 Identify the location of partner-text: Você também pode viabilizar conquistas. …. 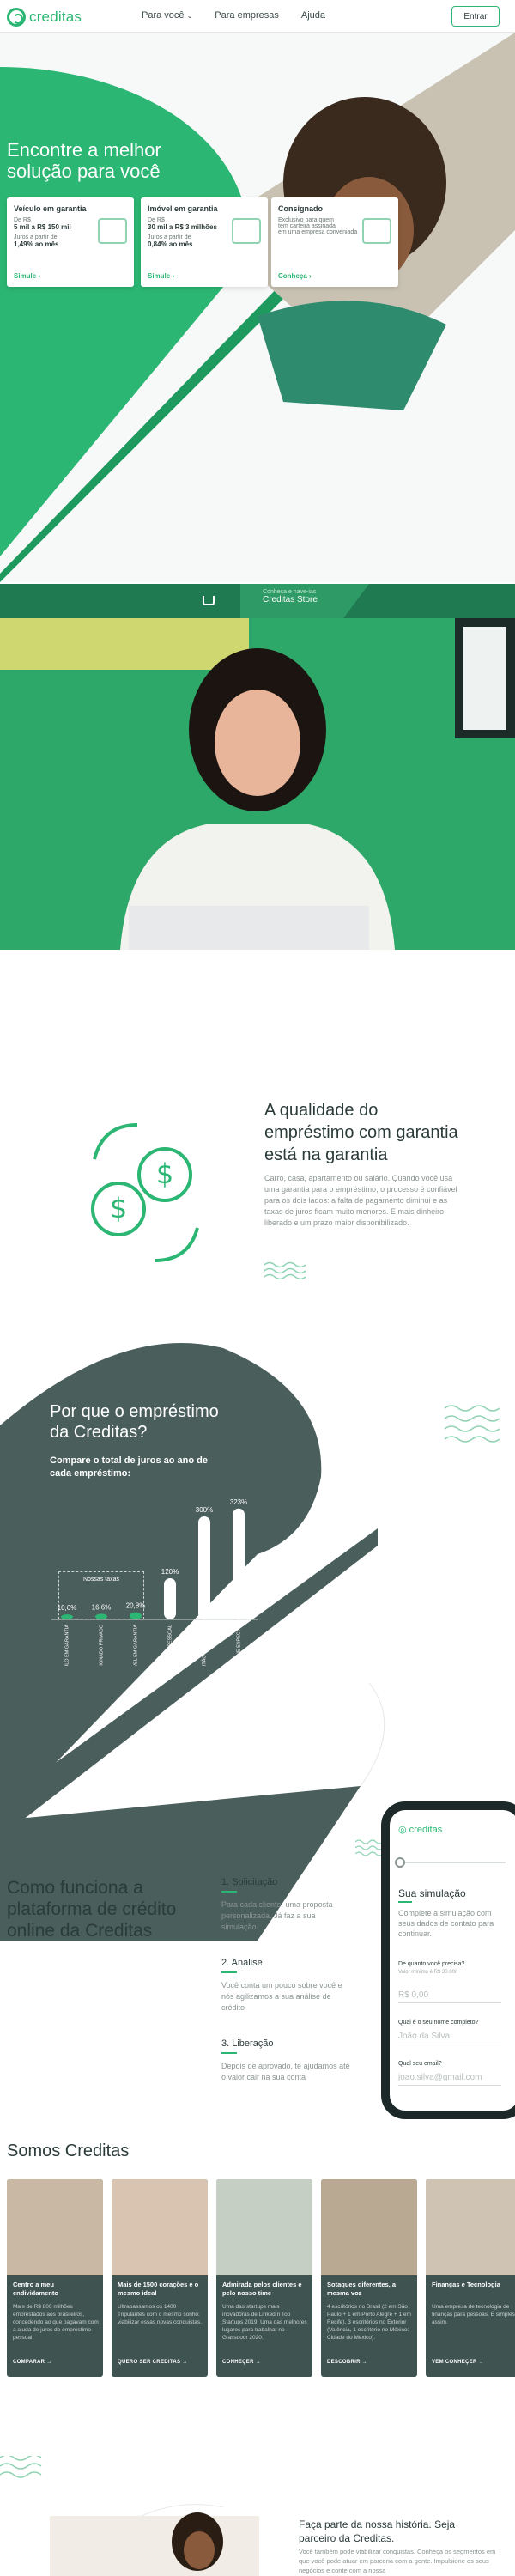
(397, 2561).